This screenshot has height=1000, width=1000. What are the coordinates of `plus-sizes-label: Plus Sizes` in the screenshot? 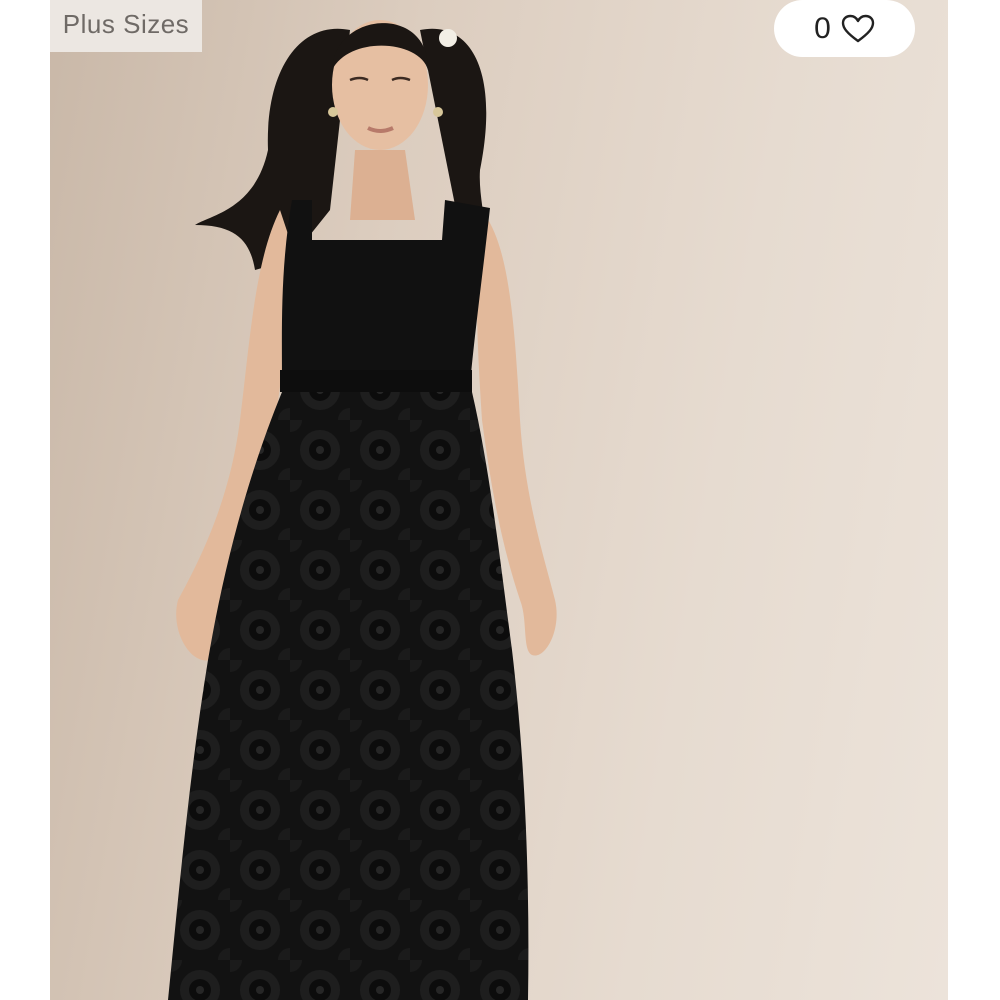 It's located at (126, 24).